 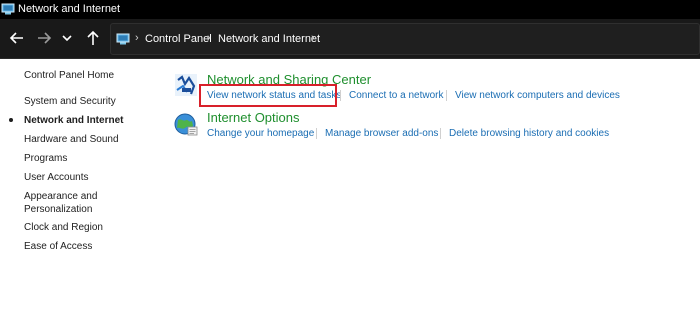 I want to click on internet-globe-icon, so click(x=186, y=124).